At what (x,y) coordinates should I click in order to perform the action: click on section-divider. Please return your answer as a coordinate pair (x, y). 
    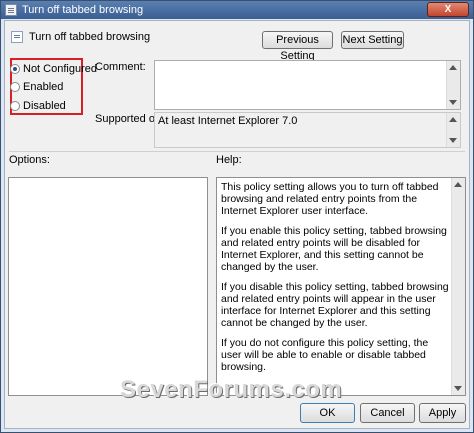
    Looking at the image, I should click on (237, 151).